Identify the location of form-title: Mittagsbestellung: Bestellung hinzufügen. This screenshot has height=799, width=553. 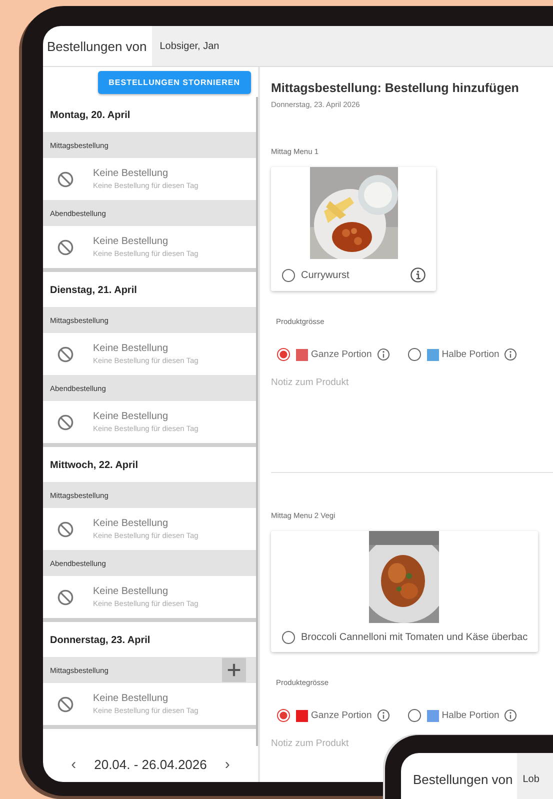
(395, 88).